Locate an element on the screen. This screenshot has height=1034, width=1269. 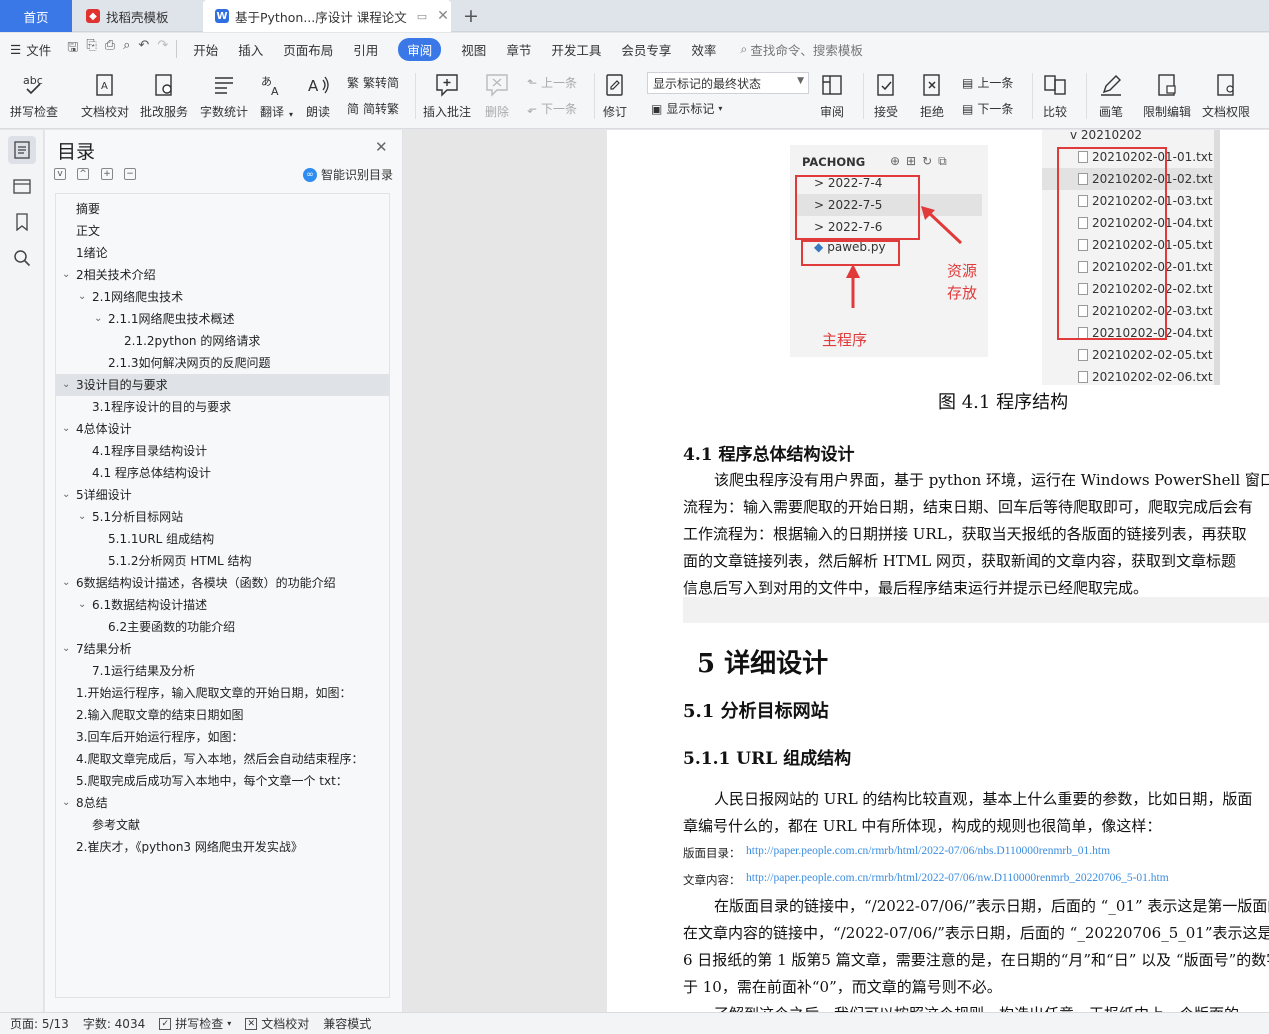
toc-item: 5.1.1URL 组成结构 is located at coordinates (222, 539).